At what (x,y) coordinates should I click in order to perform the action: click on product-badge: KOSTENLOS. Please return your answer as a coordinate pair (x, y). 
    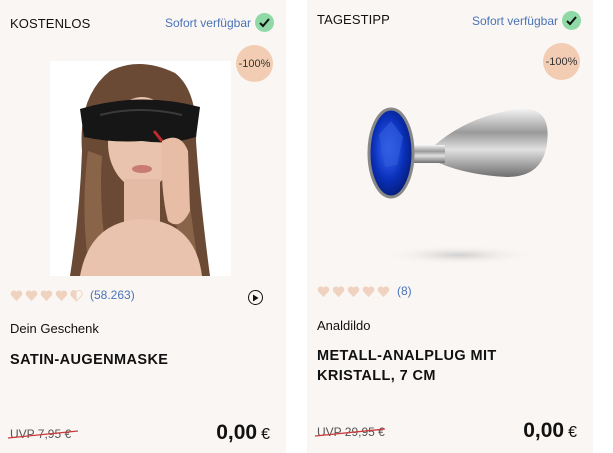
    Looking at the image, I should click on (50, 23).